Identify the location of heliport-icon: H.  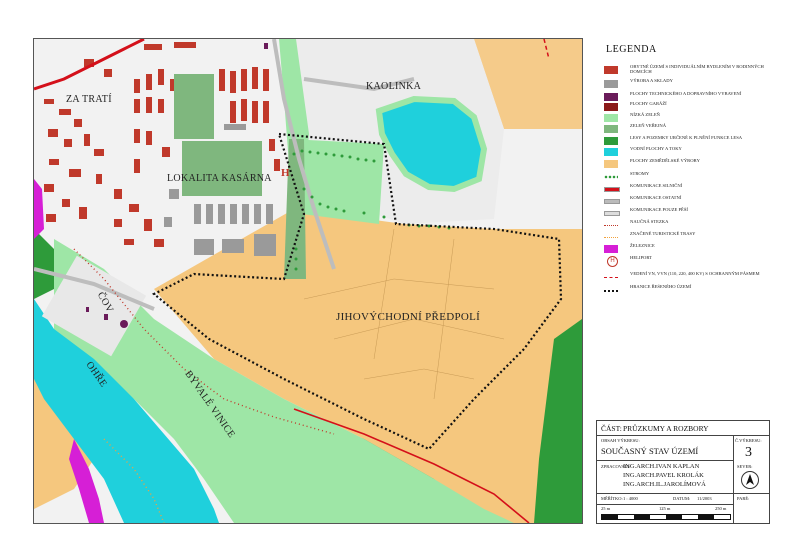
(612, 261).